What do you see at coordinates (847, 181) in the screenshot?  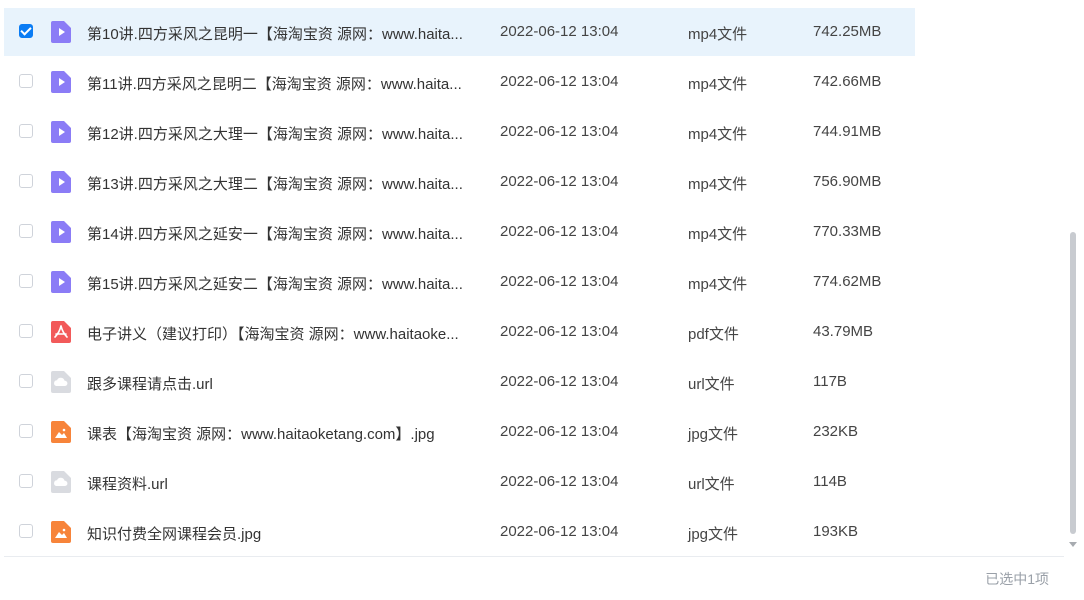 I see `file-size: 756.90MB` at bounding box center [847, 181].